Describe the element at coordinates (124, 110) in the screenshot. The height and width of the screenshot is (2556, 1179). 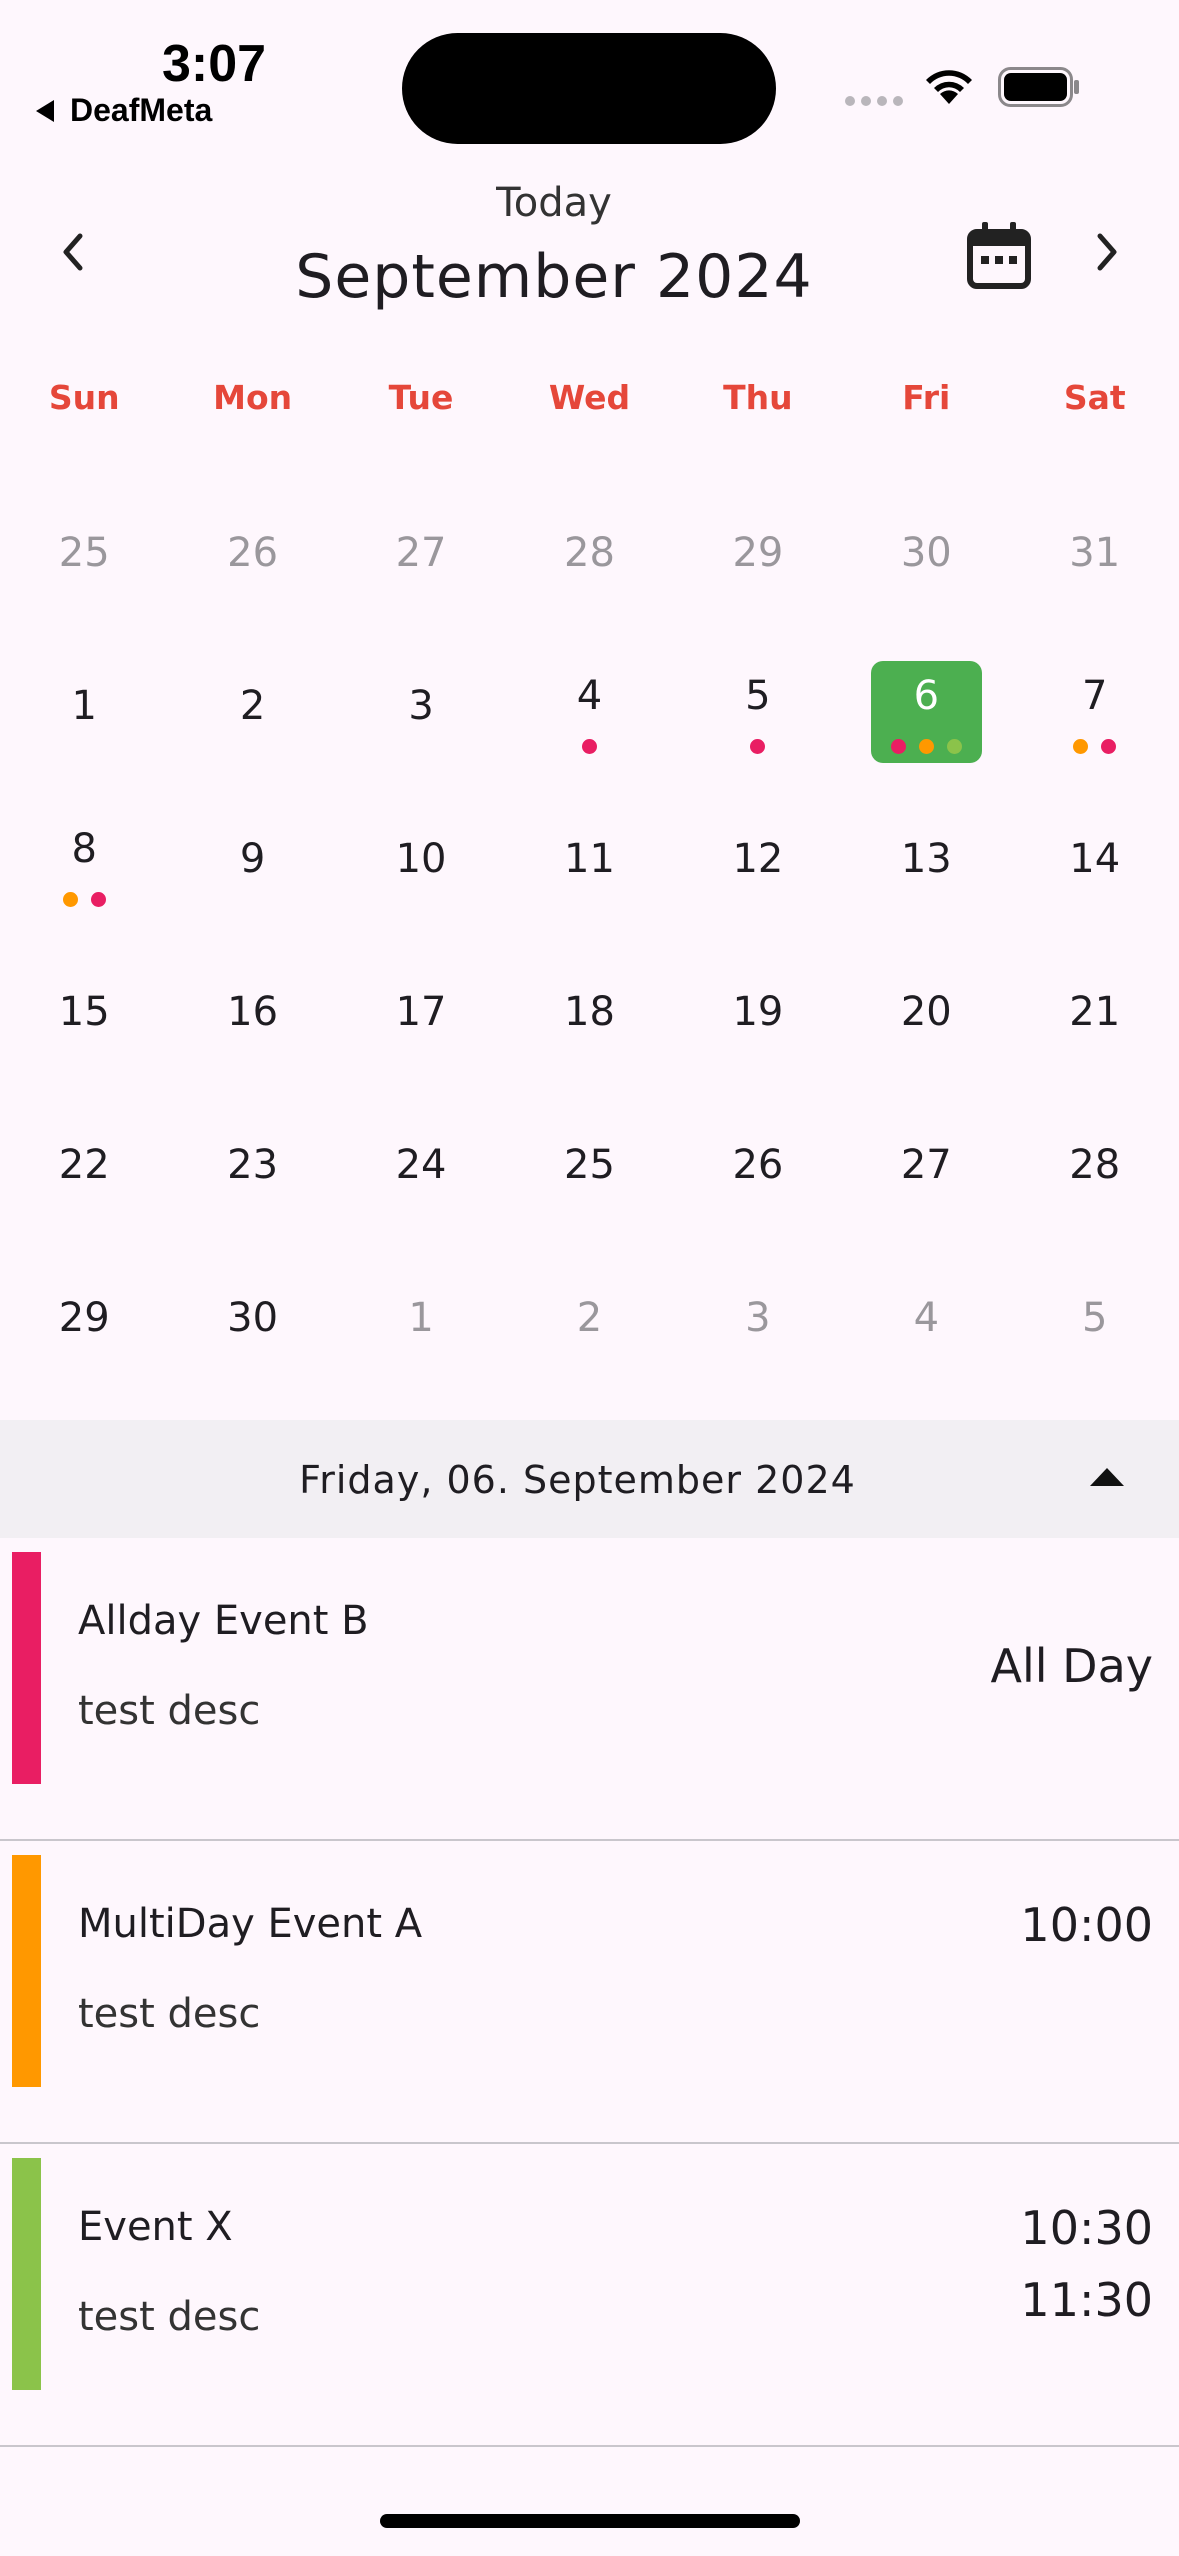
I see `back-to-app-link: DeafMeta` at that location.